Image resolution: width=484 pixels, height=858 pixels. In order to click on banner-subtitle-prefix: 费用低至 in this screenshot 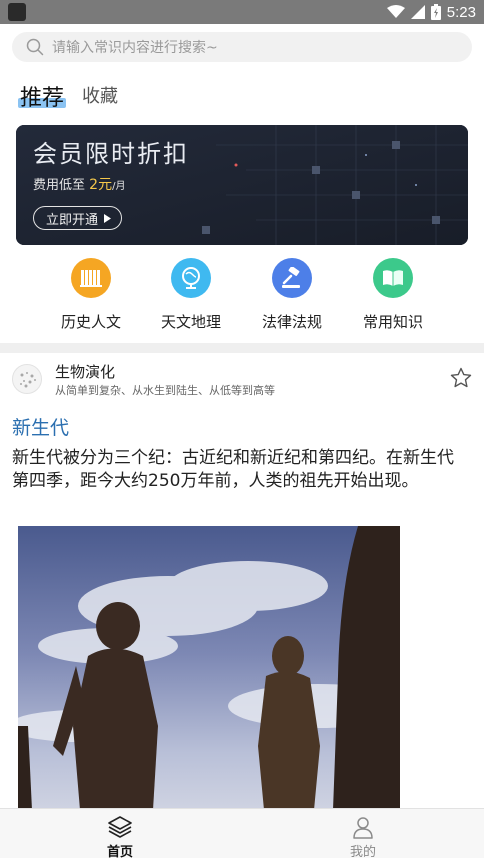, I will do `click(59, 185)`.